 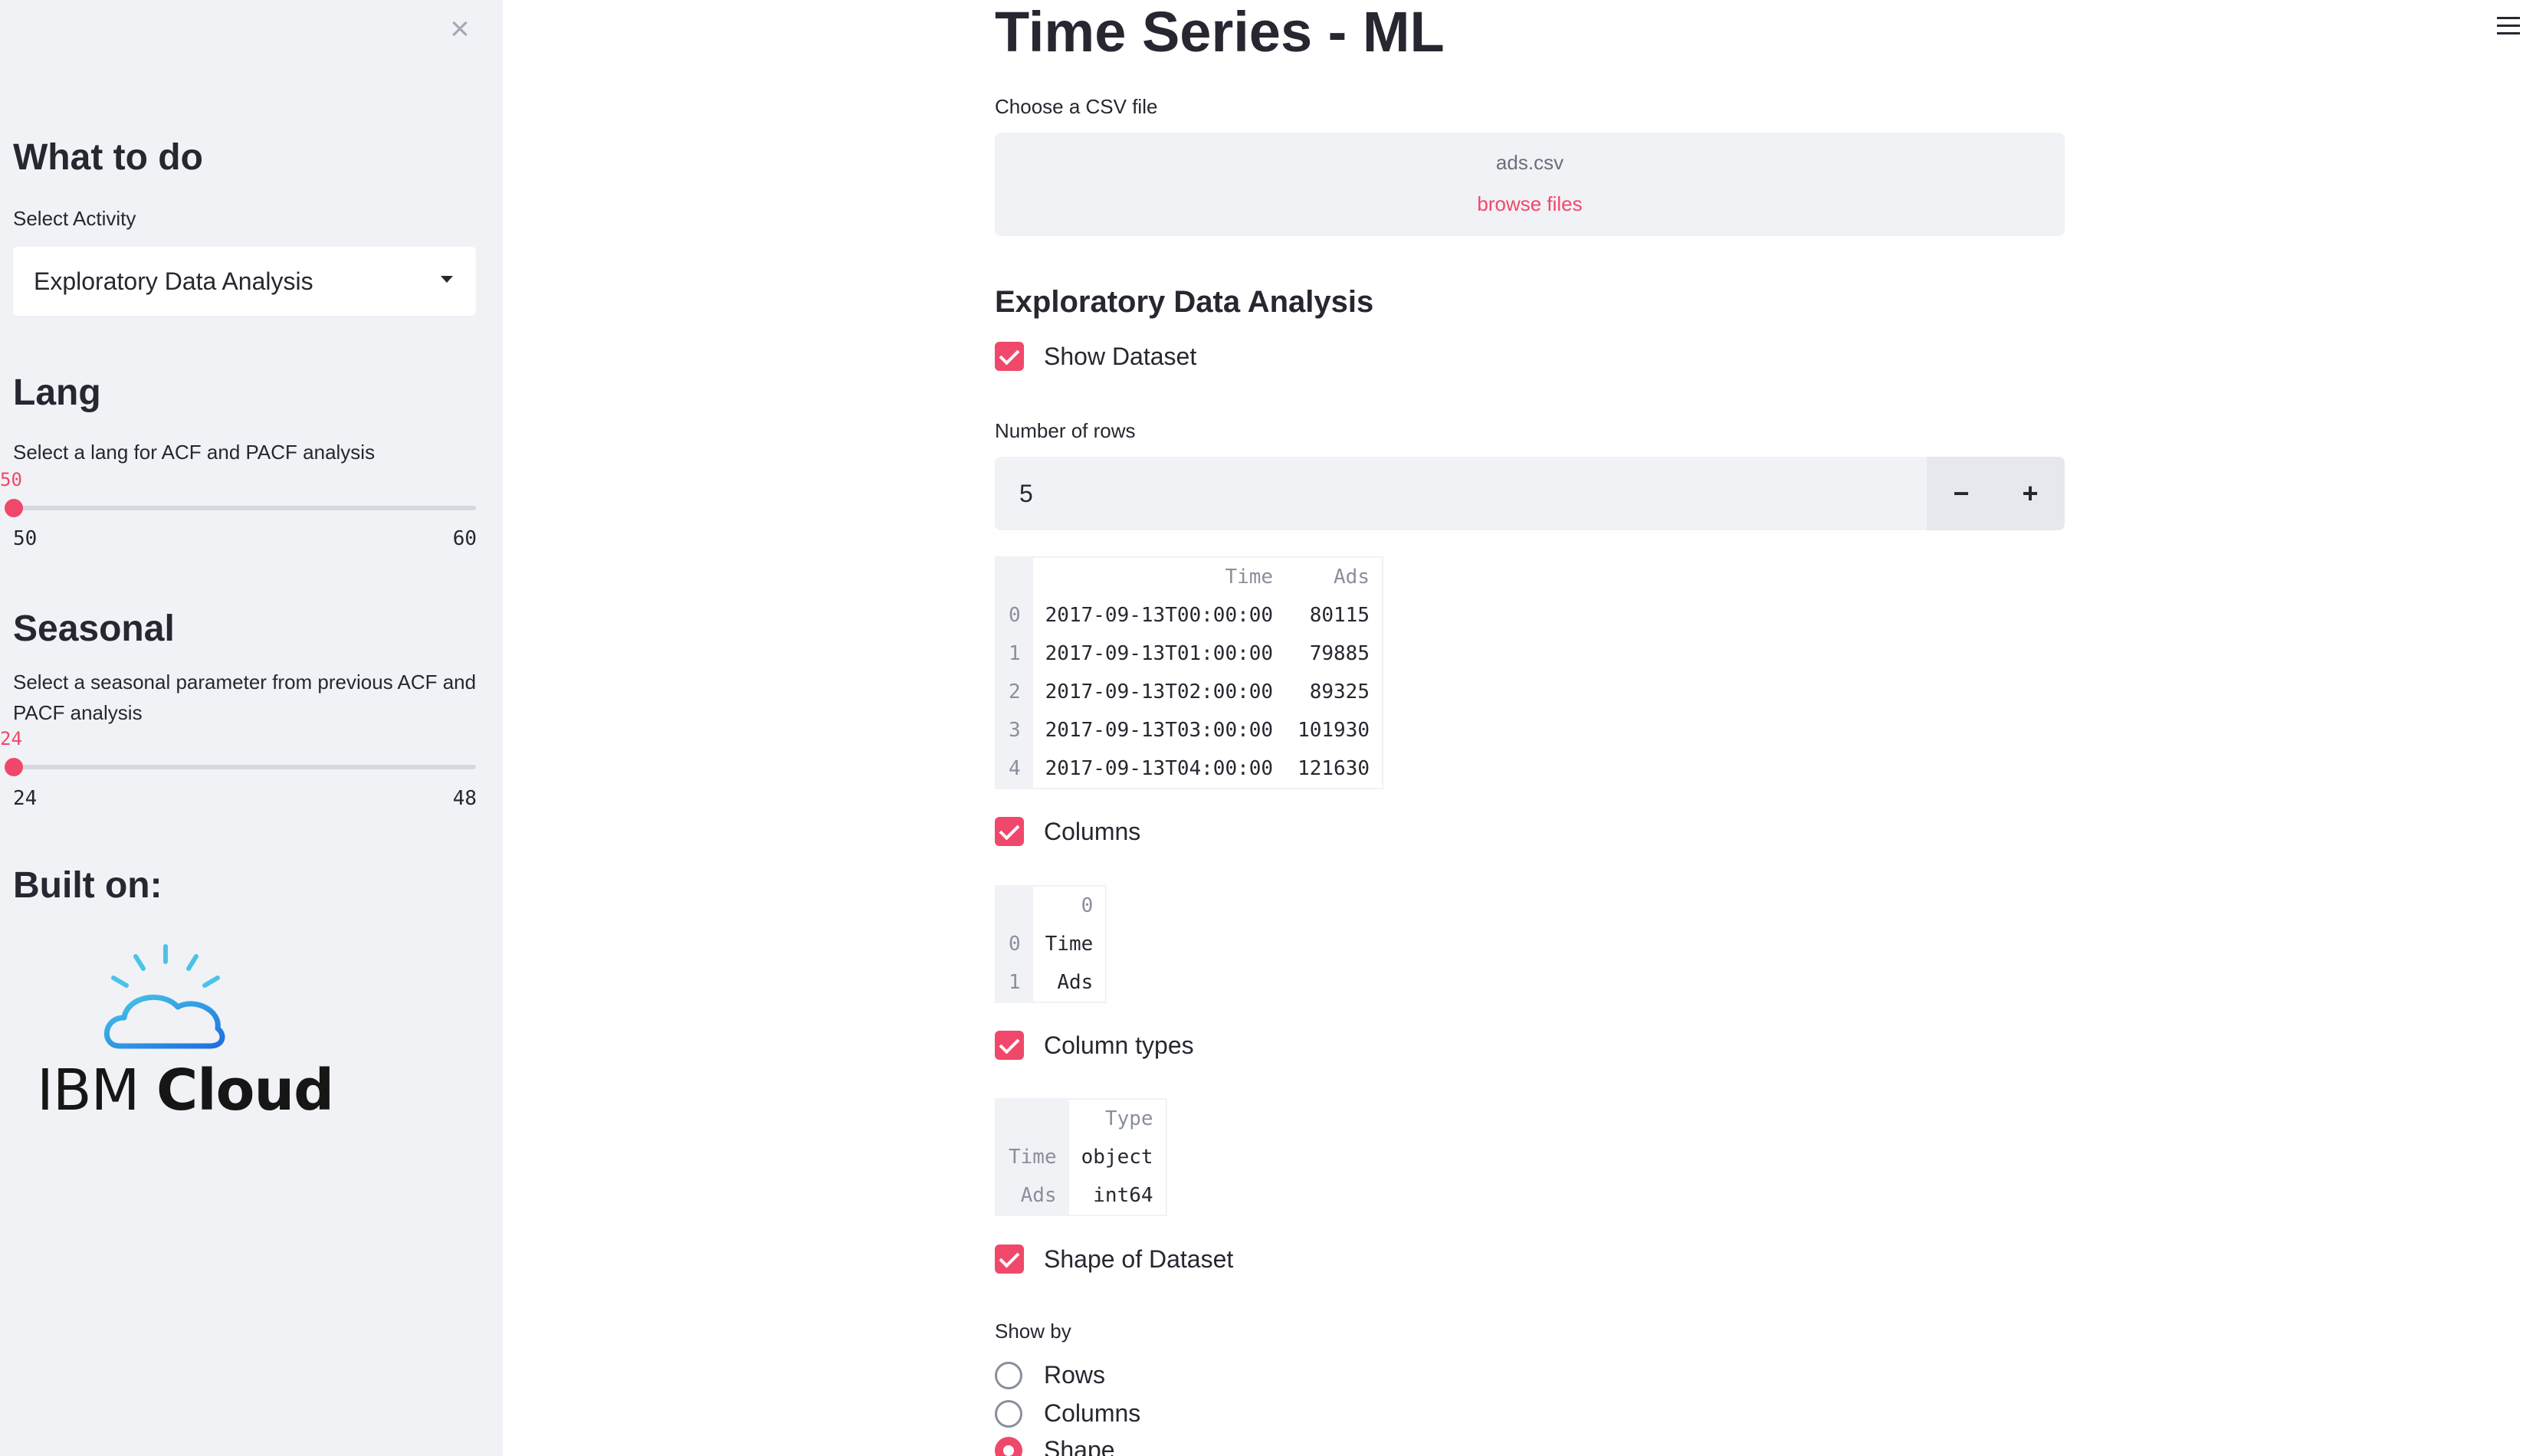 I want to click on lang-slider-max: 60, so click(x=464, y=538).